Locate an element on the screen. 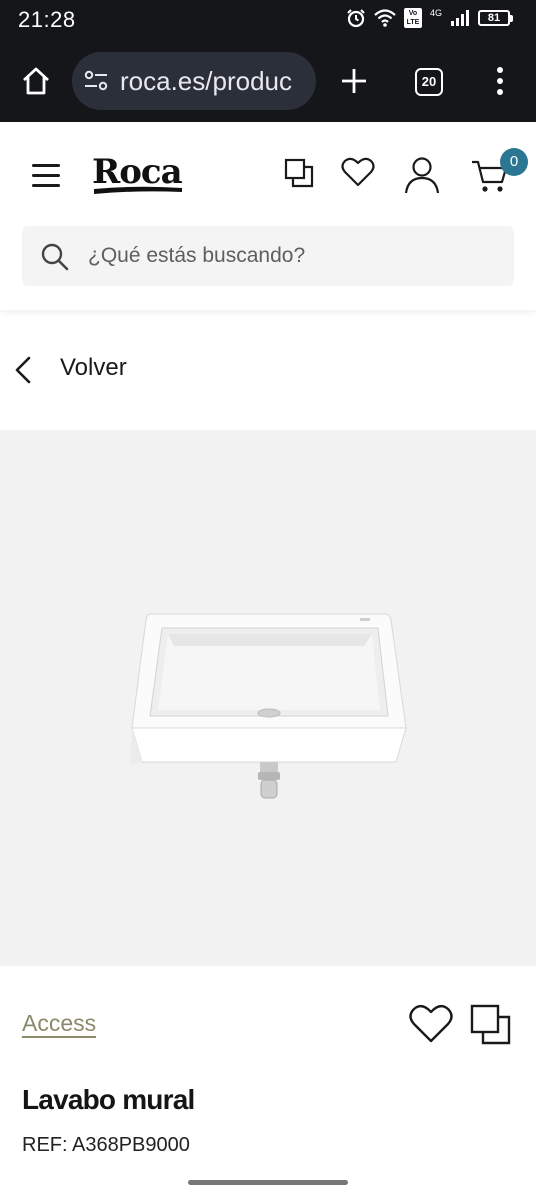 This screenshot has width=536, height=1200. search-bar is located at coordinates (268, 256).